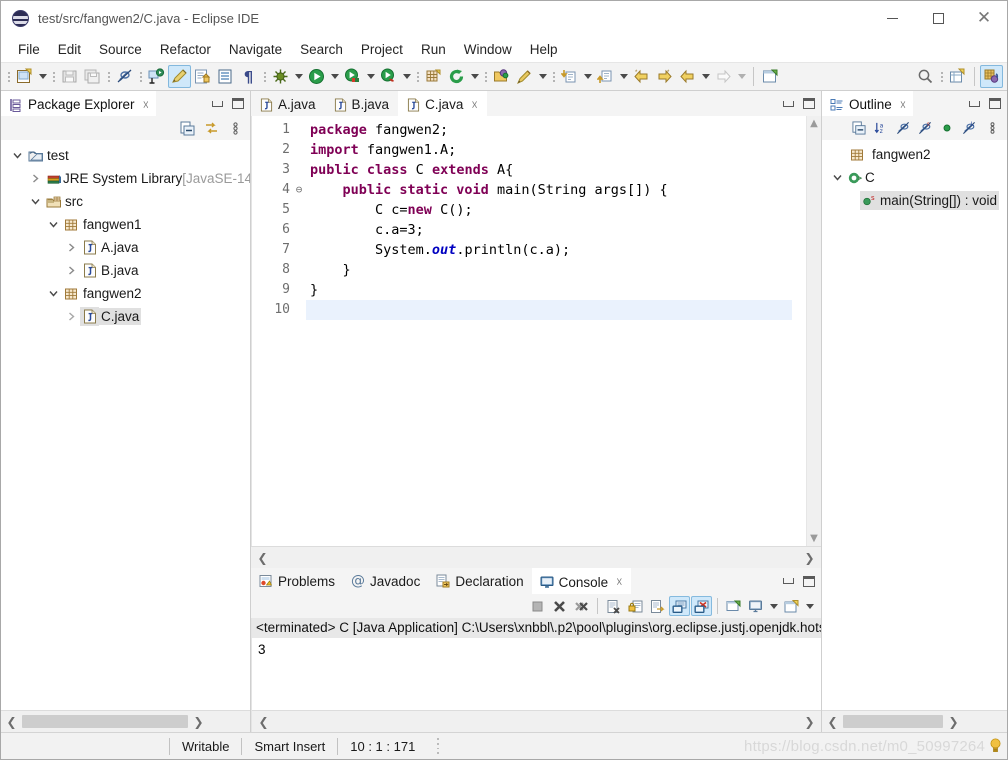 This screenshot has width=1008, height=760. I want to click on hide-fields-button, so click(902, 128).